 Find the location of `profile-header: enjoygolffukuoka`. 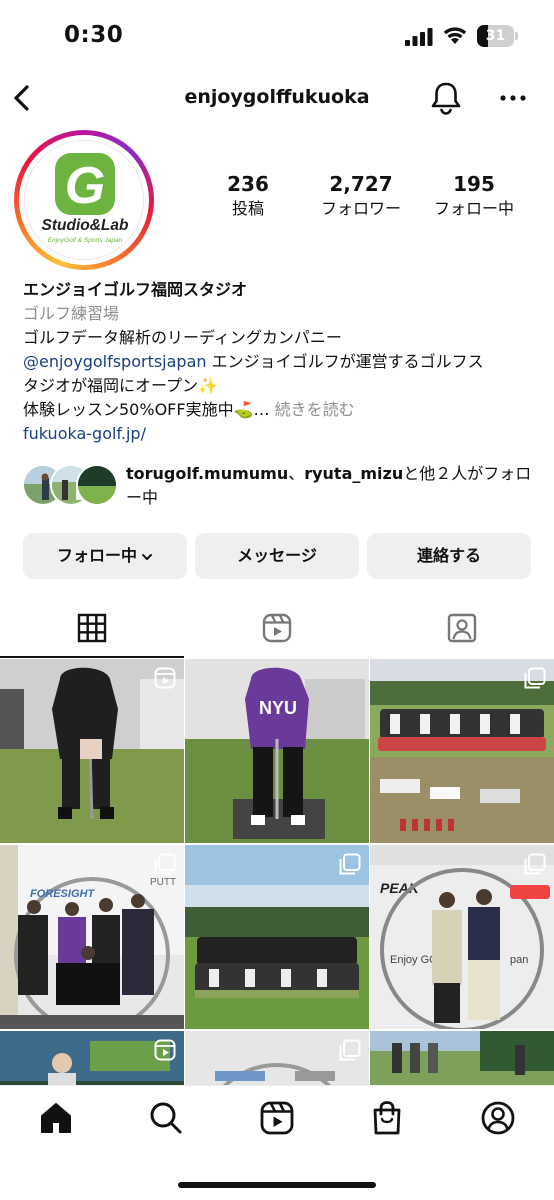

profile-header: enjoygolffukuoka is located at coordinates (277, 99).